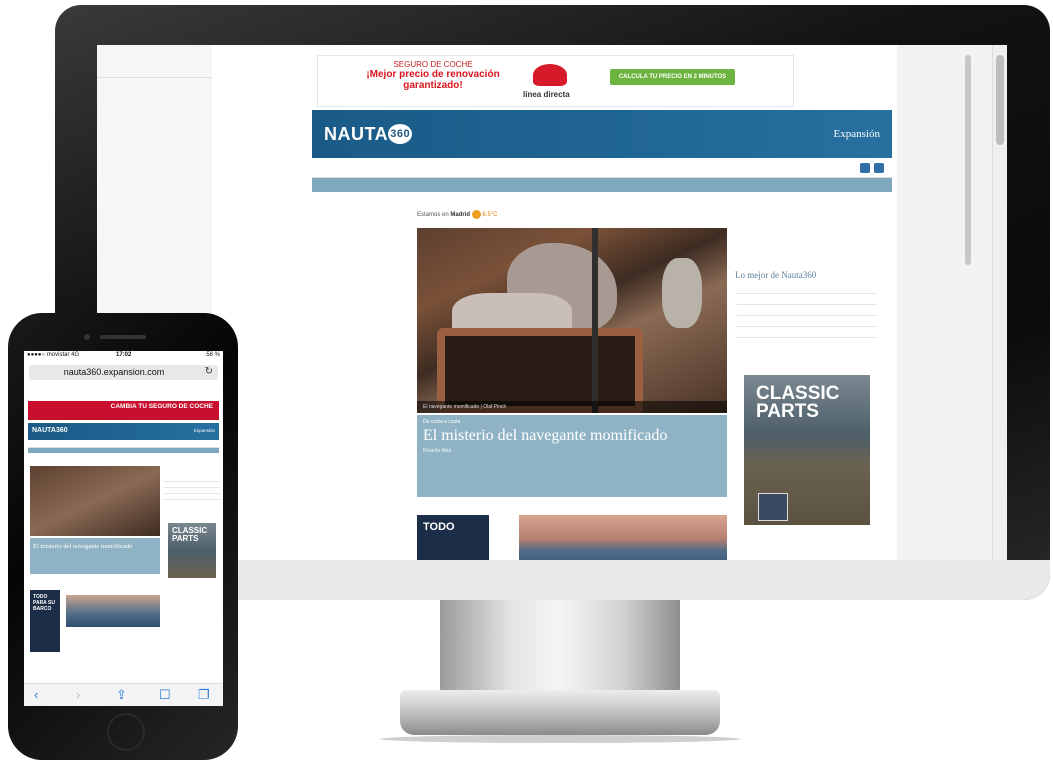 The height and width of the screenshot is (764, 1053). Describe the element at coordinates (999, 302) in the screenshot. I see `window-scrollbar-track` at that location.